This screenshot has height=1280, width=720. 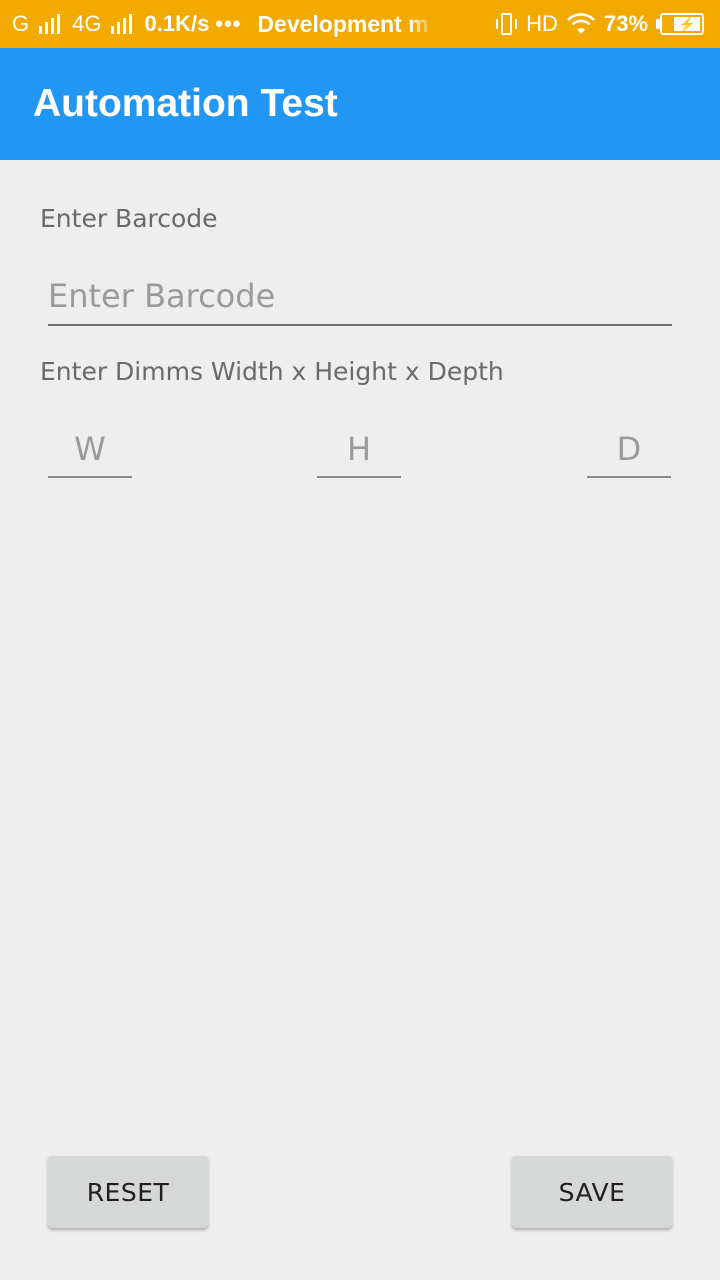 I want to click on page-title: Automation Test, so click(x=185, y=103).